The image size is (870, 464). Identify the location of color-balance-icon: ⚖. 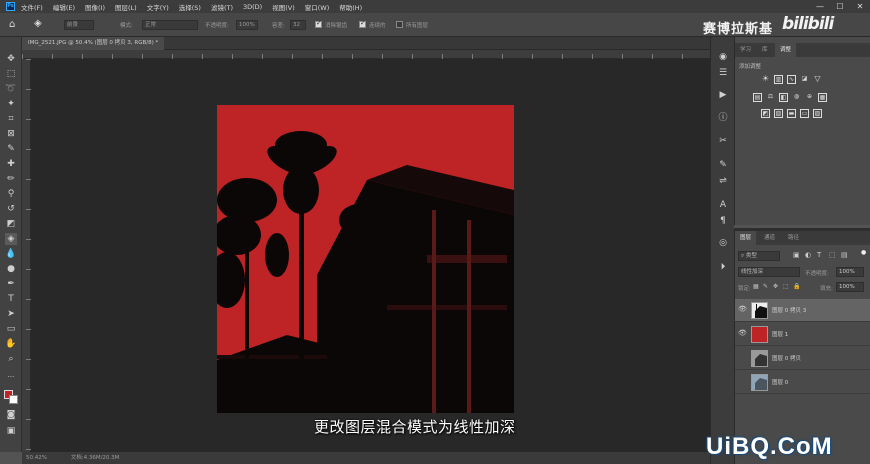
(770, 97).